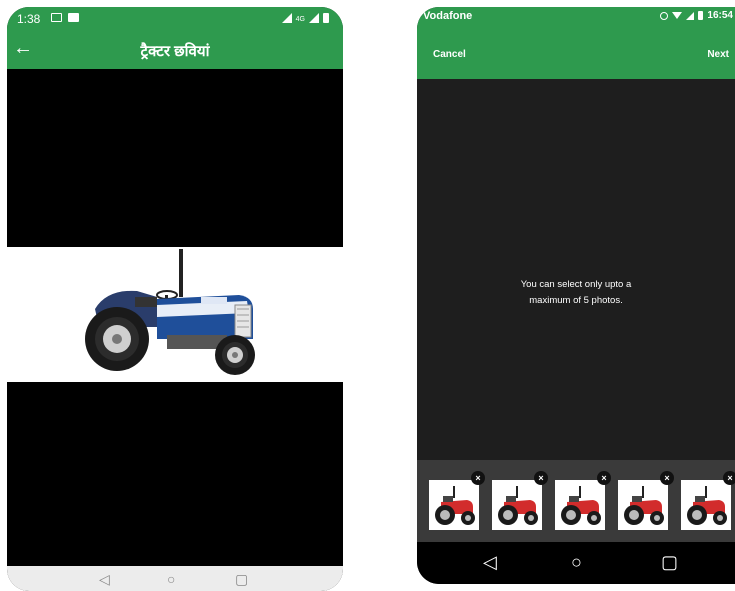 The image size is (735, 591). What do you see at coordinates (175, 474) in the screenshot?
I see `image-viewer-background-bottom` at bounding box center [175, 474].